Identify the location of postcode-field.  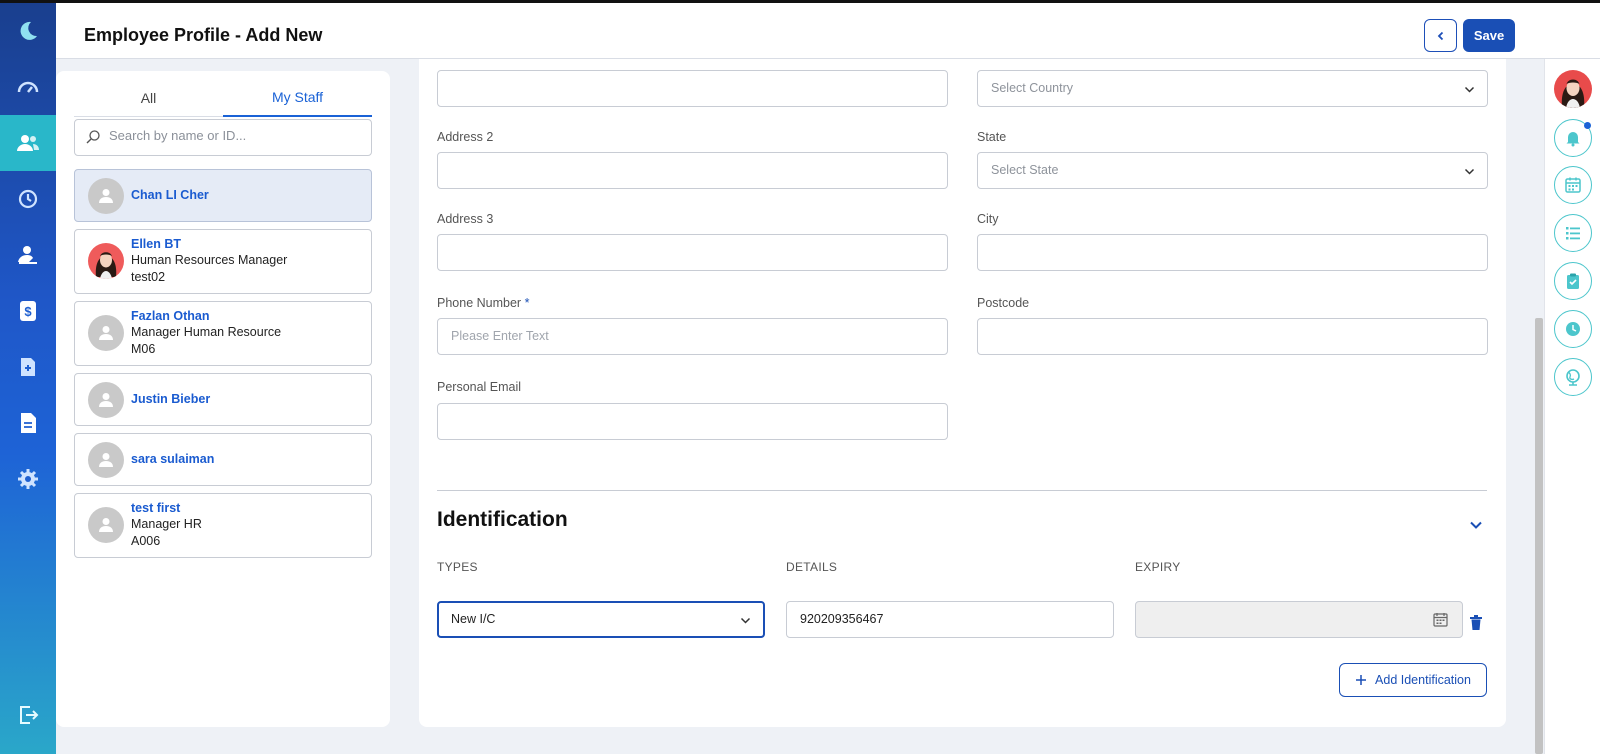
(1232, 336).